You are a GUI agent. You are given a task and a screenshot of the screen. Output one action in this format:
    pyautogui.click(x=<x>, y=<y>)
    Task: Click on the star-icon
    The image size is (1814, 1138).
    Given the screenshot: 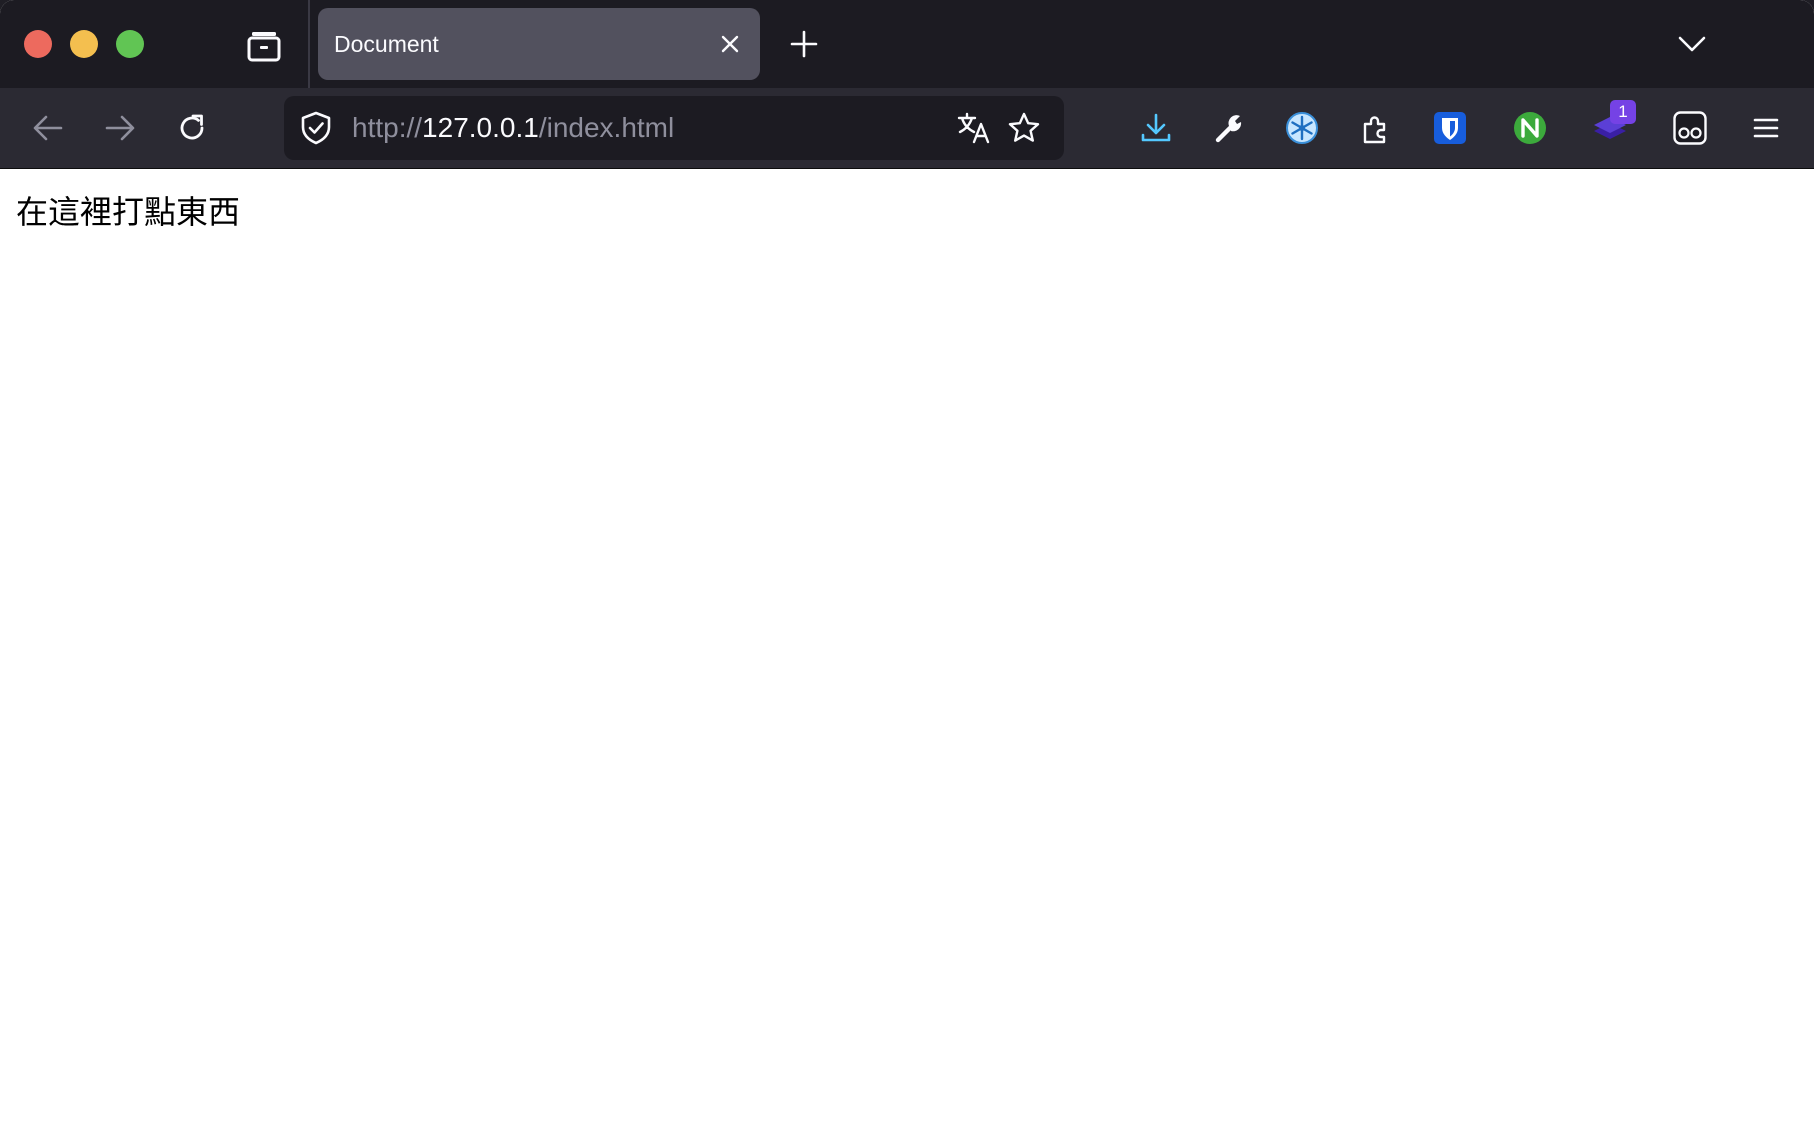 What is the action you would take?
    pyautogui.click(x=1024, y=128)
    